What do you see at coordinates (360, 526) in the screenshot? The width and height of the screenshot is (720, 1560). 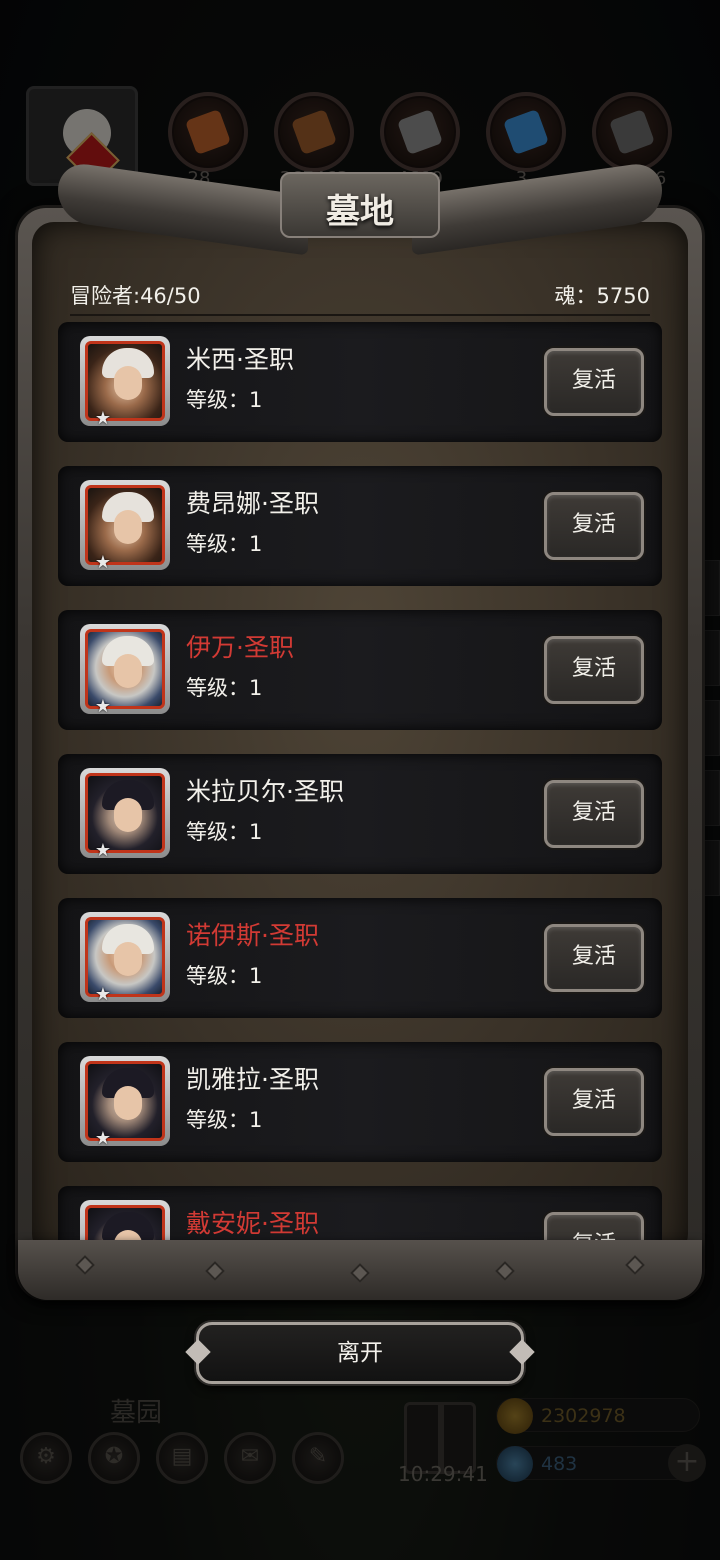 I see `hero-card: ★ 费昂娜·圣职等级：1 复活` at bounding box center [360, 526].